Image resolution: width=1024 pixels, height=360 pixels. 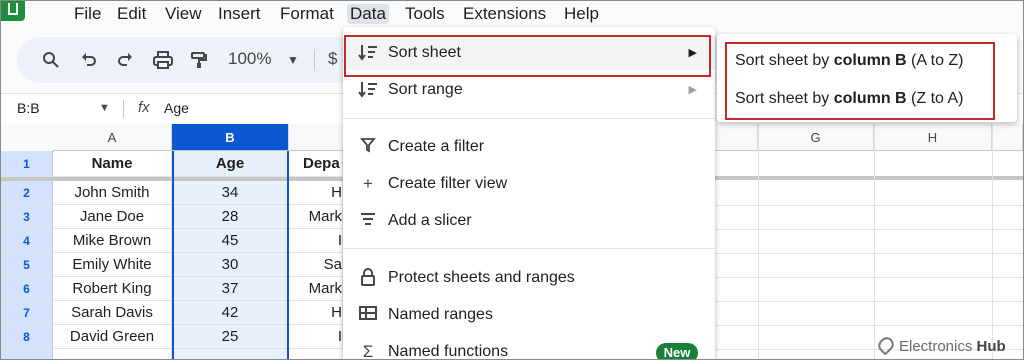 What do you see at coordinates (316, 265) in the screenshot?
I see `cell-department: Sa` at bounding box center [316, 265].